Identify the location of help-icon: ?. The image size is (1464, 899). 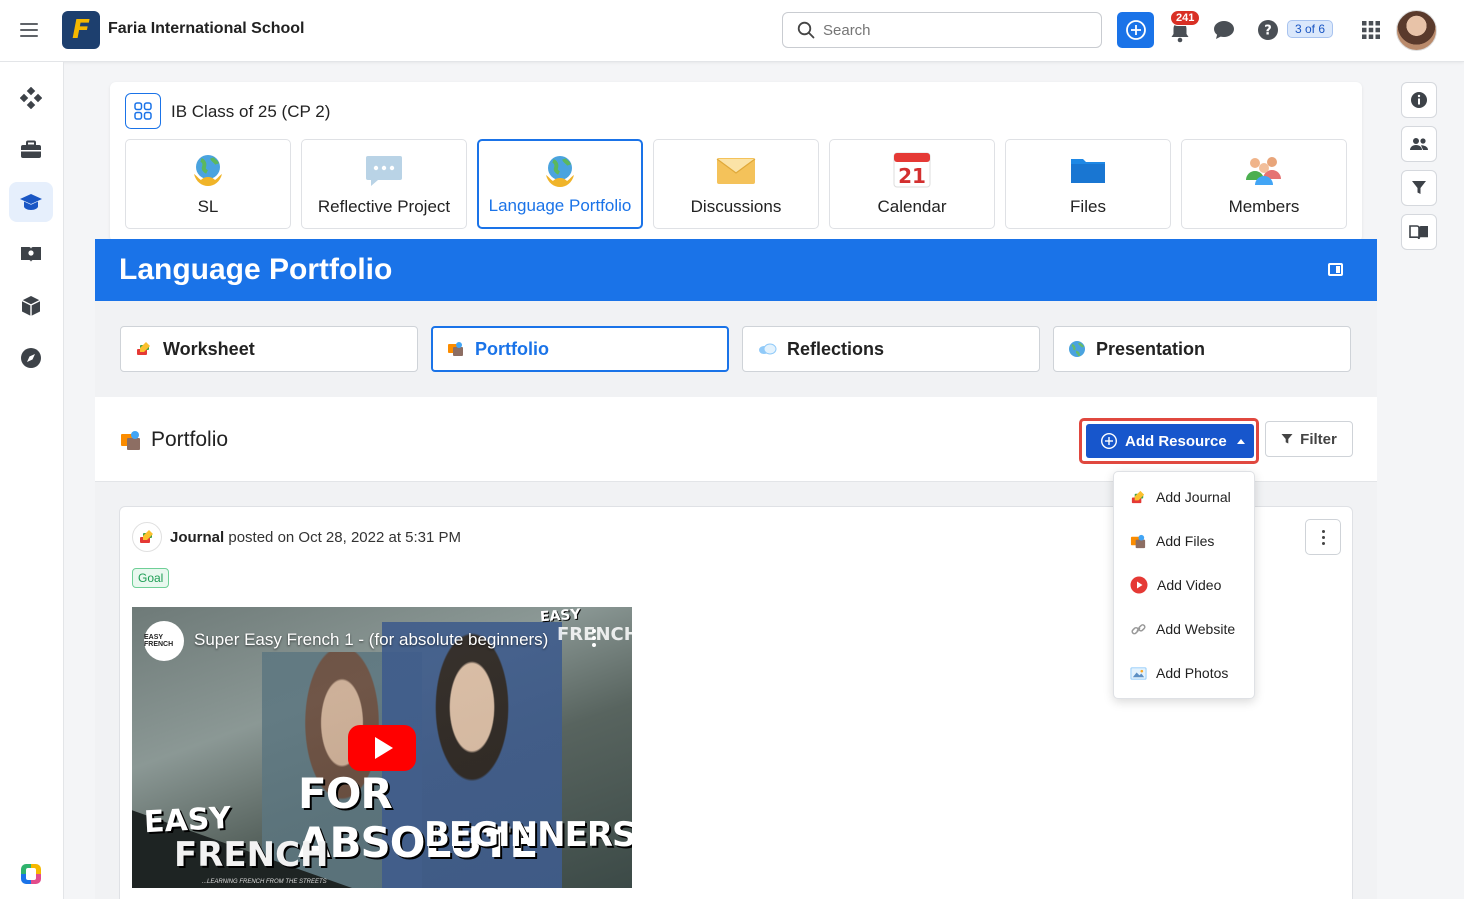
(1268, 30).